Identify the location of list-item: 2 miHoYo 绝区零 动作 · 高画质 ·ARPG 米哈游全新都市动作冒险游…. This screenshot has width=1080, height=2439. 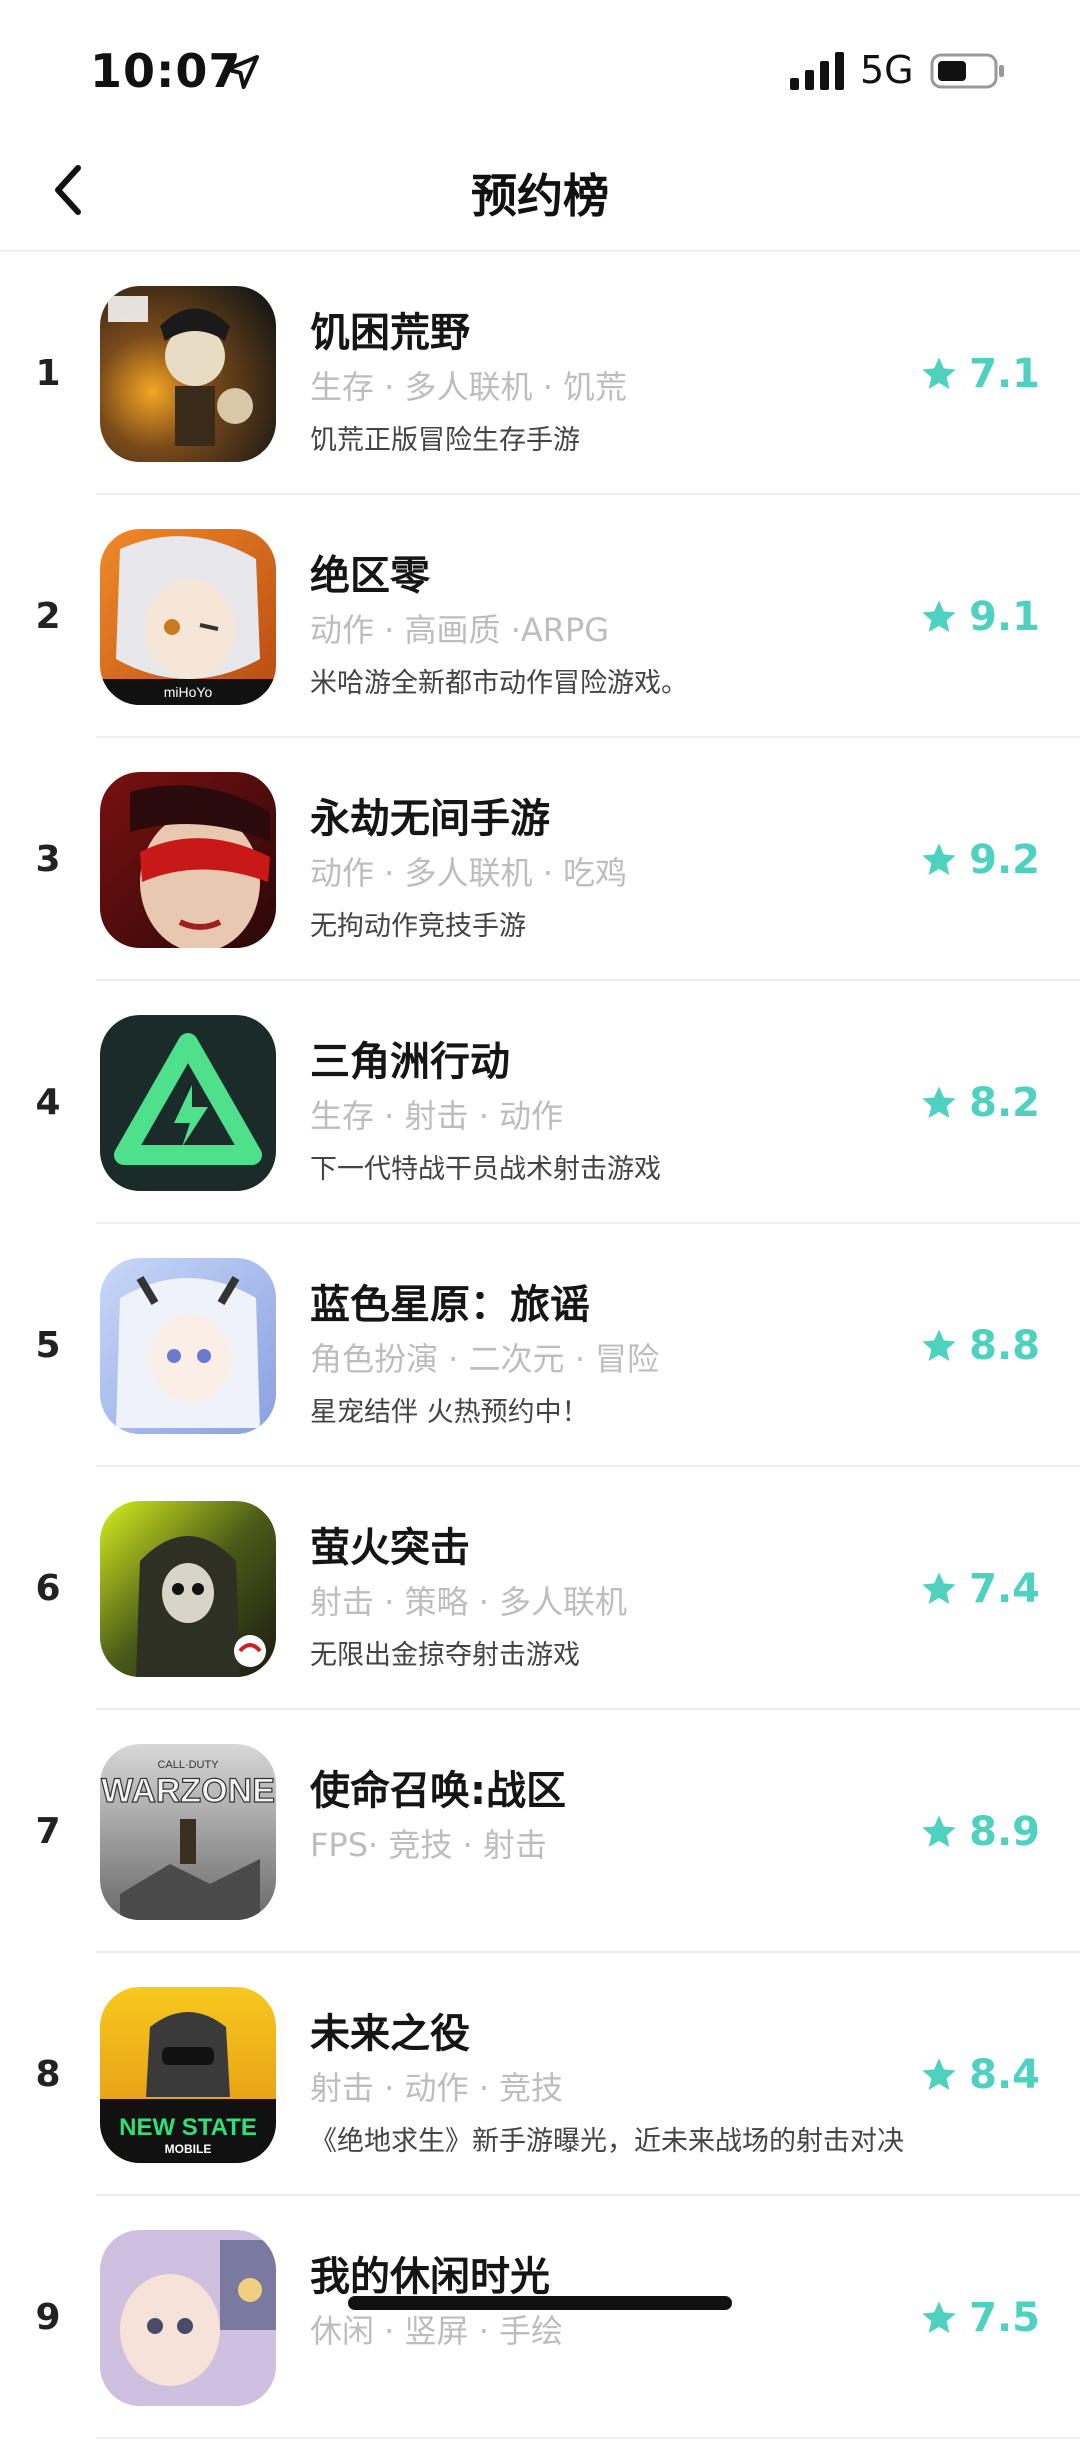
(540, 616).